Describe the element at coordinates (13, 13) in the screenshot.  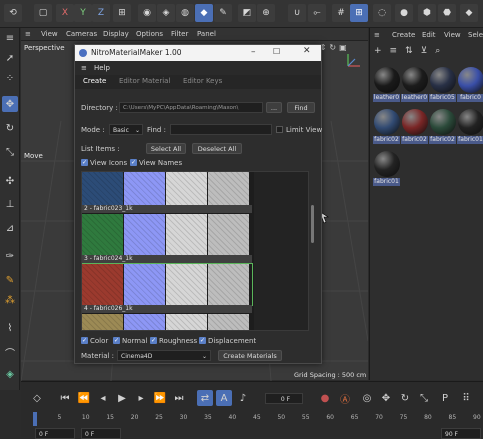
I see `undo-icon: ⟲` at that location.